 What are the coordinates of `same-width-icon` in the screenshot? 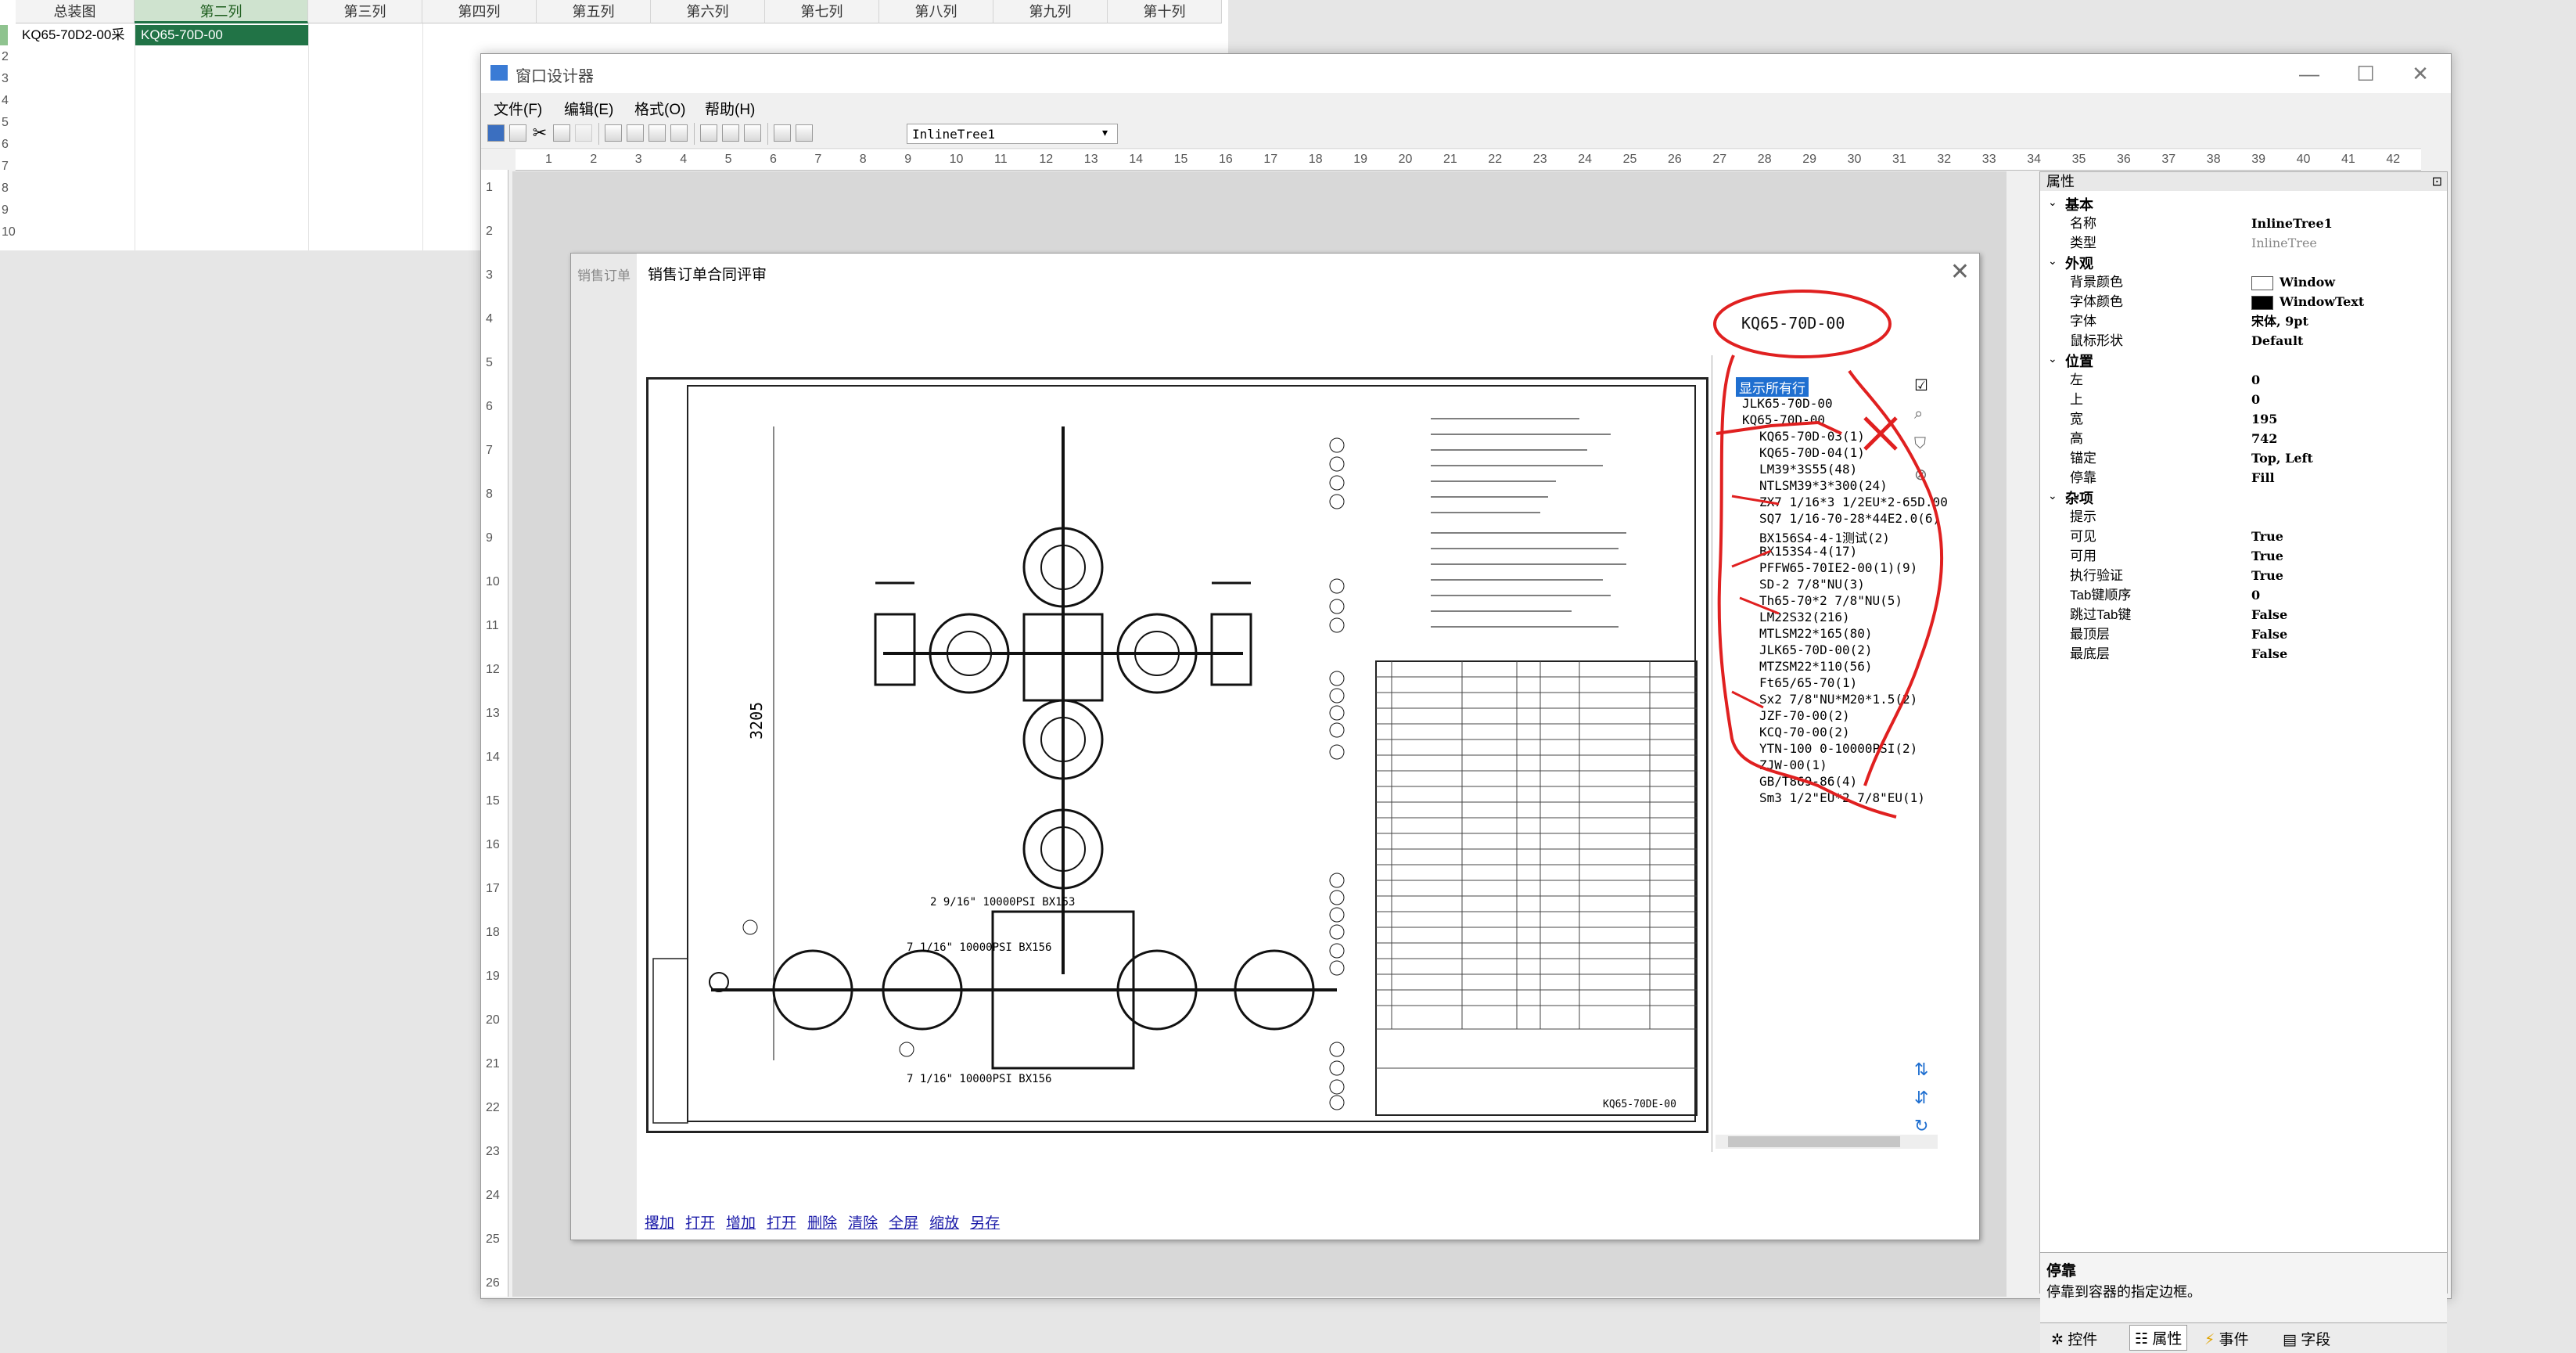 It's located at (708, 133).